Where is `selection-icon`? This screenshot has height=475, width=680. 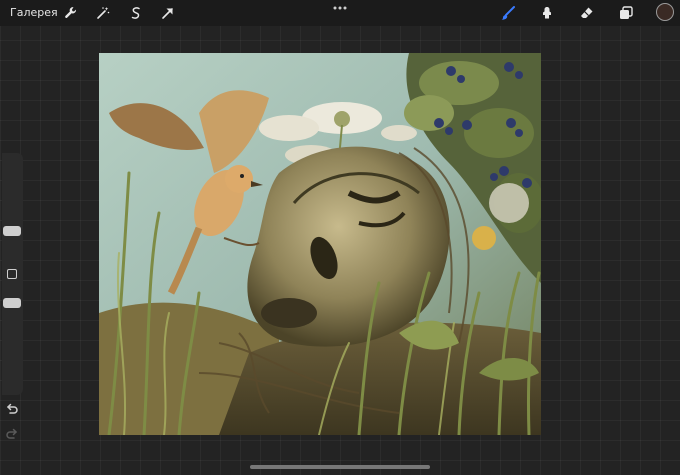 selection-icon is located at coordinates (136, 13).